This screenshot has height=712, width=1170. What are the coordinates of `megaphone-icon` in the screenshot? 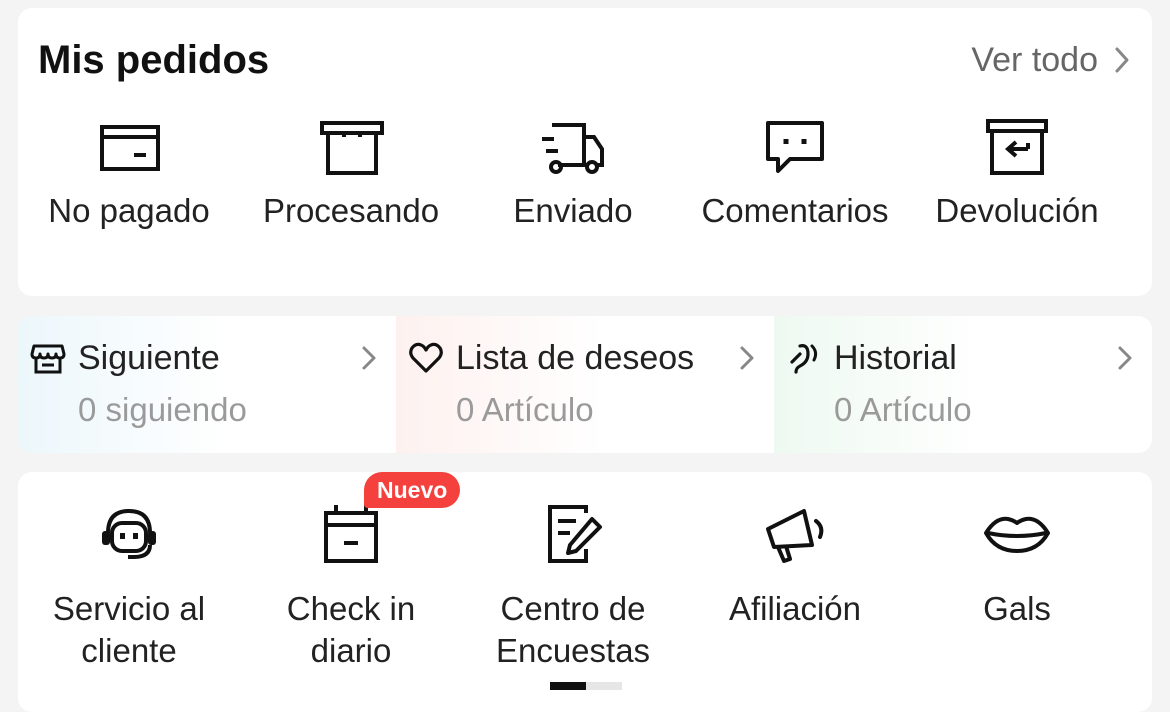 It's located at (795, 534).